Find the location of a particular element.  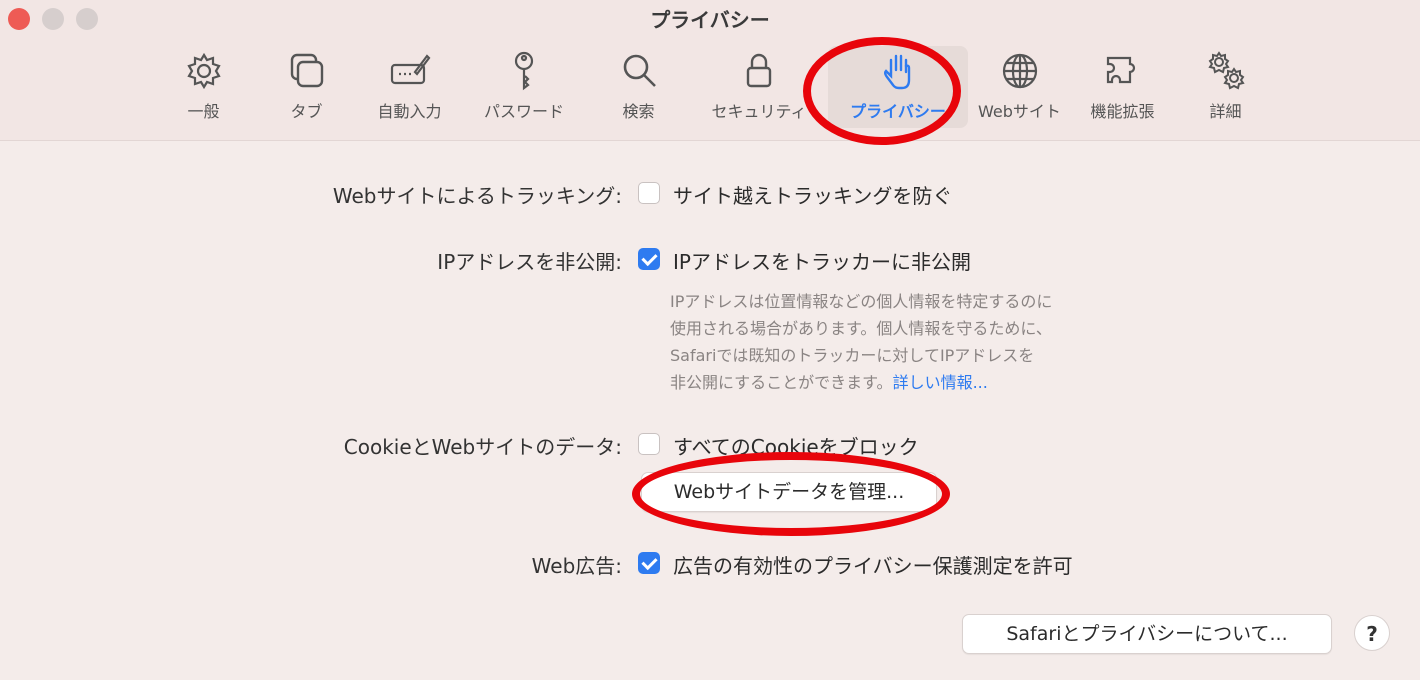

window-title: プライバシー is located at coordinates (710, 20).